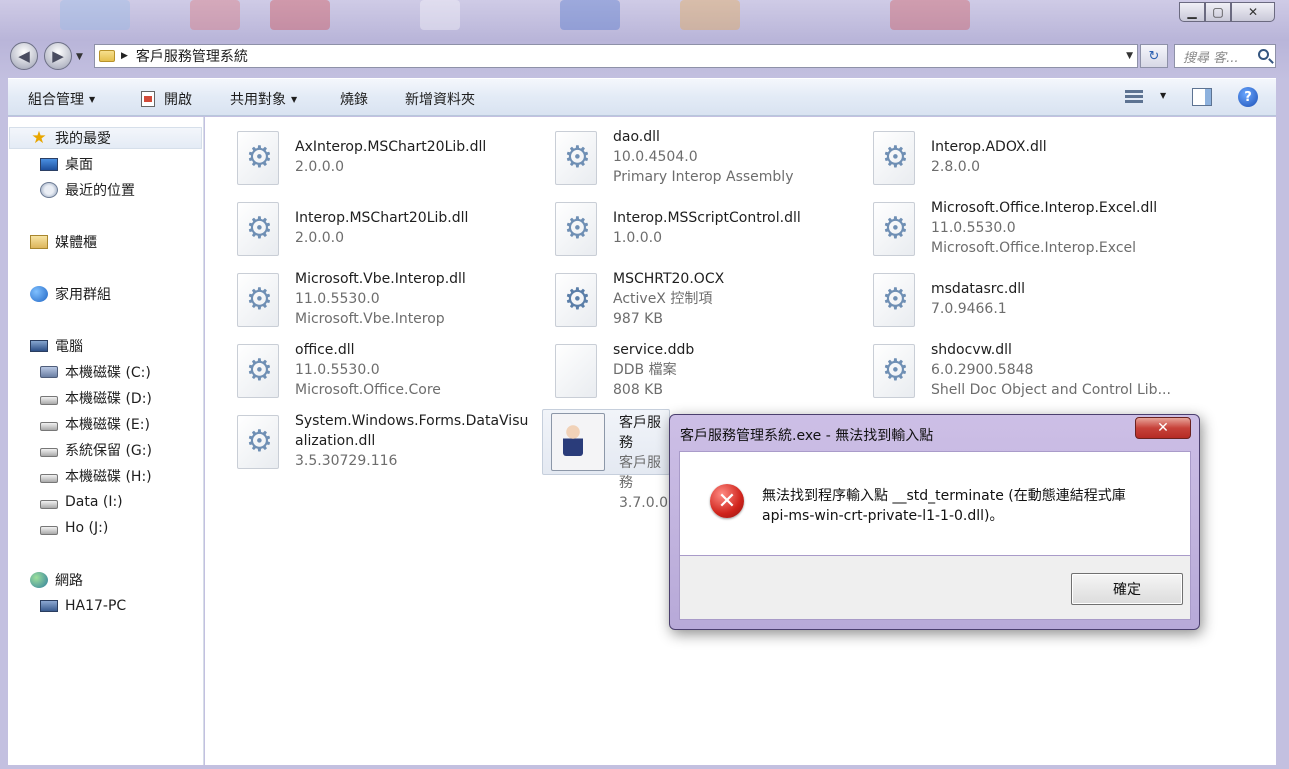 The image size is (1289, 769). What do you see at coordinates (39, 294) in the screenshot?
I see `homegroup-icon` at bounding box center [39, 294].